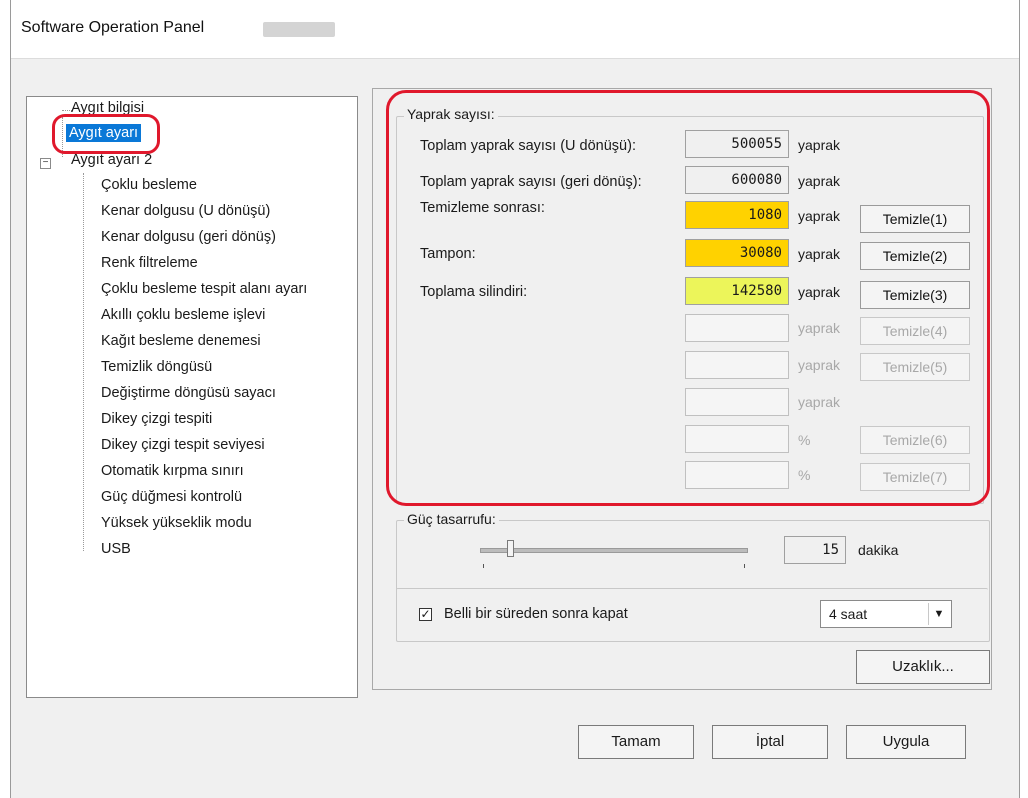 The width and height of the screenshot is (1028, 798). I want to click on tree-item: Çoklu besleme tespit alanı ayarı, so click(204, 289).